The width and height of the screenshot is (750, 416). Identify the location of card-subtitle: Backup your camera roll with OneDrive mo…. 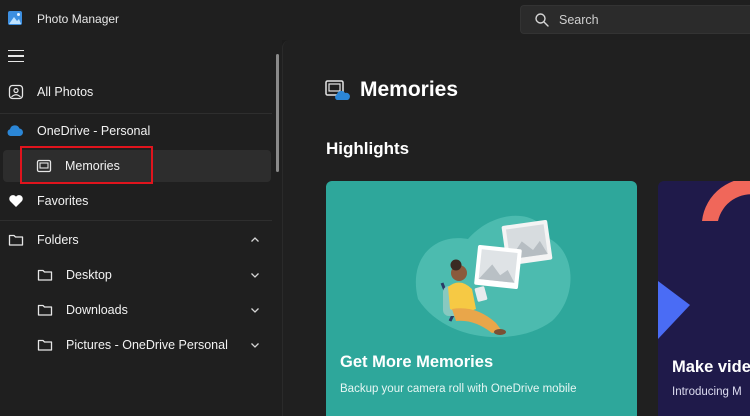
(458, 389).